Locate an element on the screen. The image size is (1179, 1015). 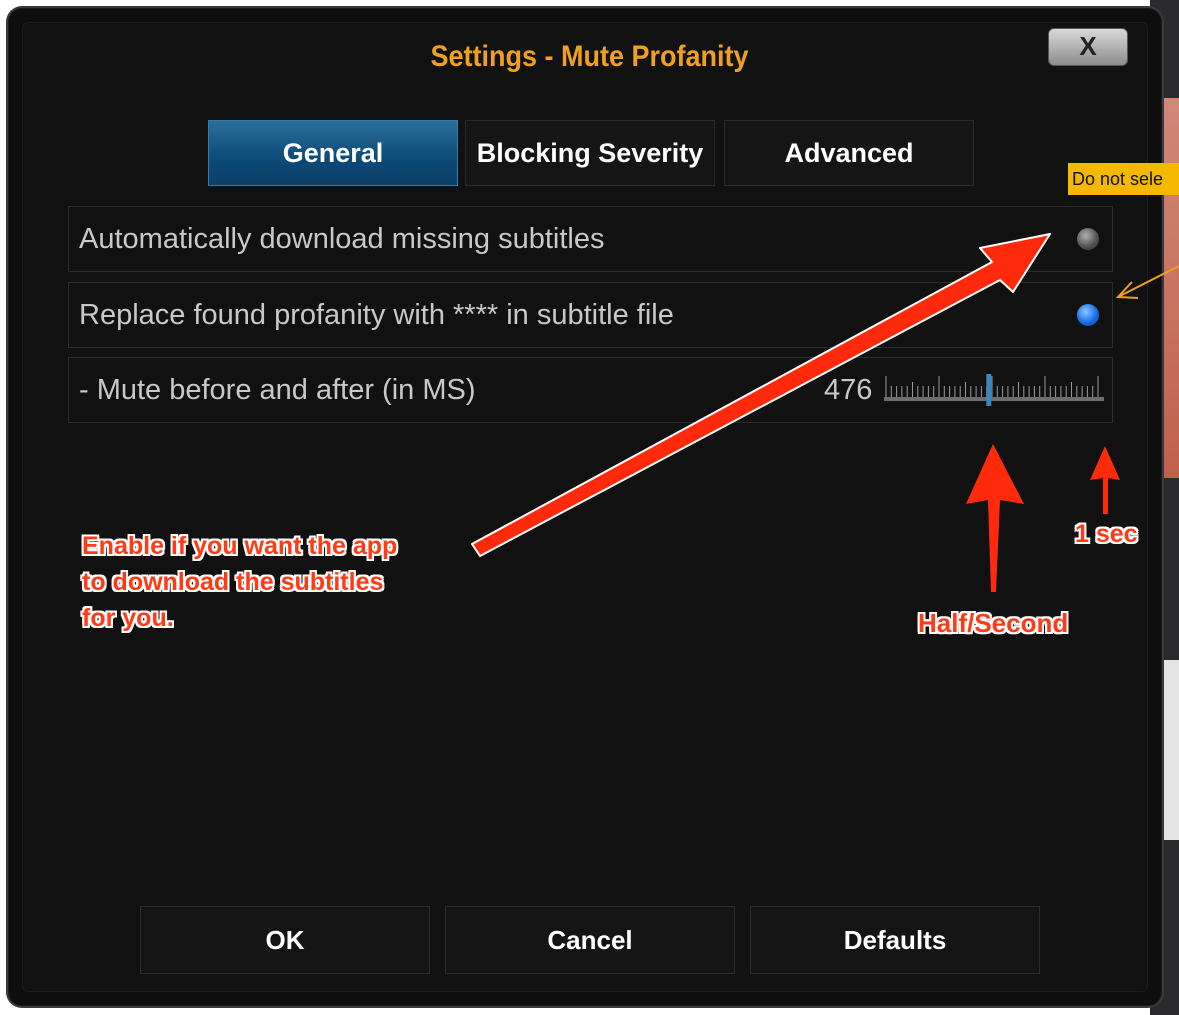
annotation-arrow-sec is located at coordinates (1105, 480).